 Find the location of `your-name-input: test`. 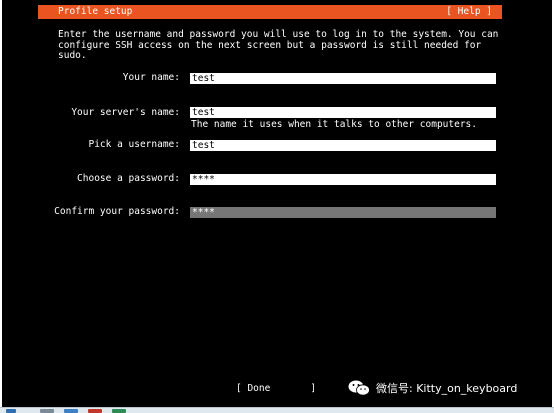

your-name-input: test is located at coordinates (343, 78).